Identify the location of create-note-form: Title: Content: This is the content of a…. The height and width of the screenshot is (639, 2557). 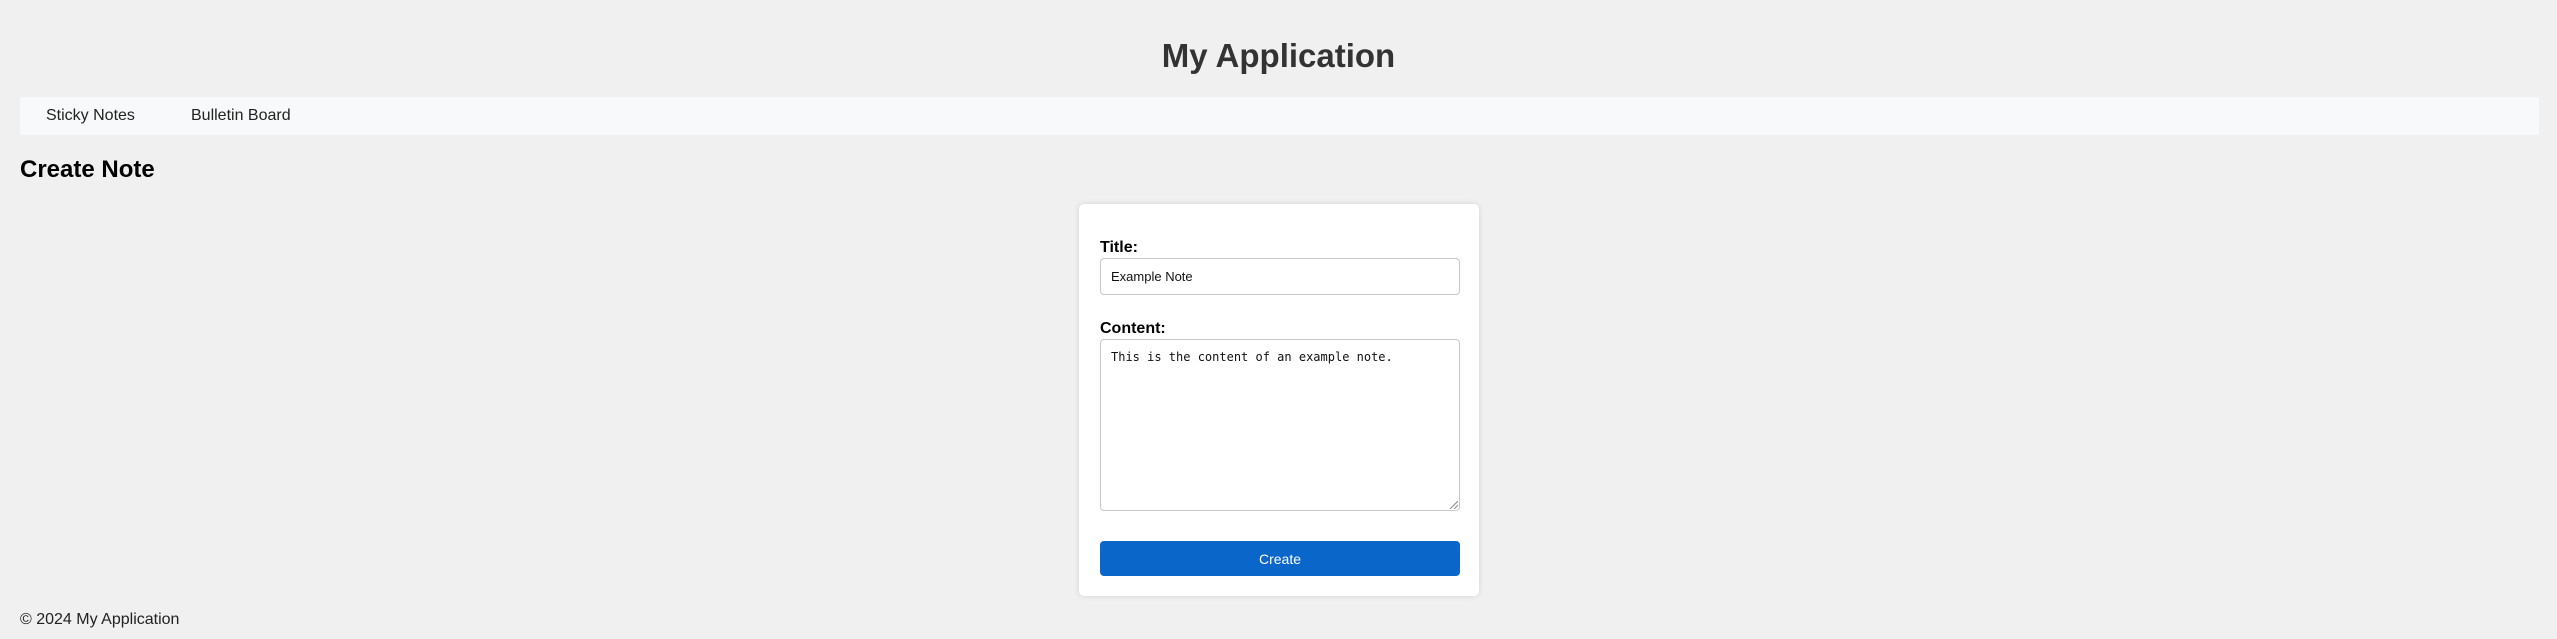
(1279, 400).